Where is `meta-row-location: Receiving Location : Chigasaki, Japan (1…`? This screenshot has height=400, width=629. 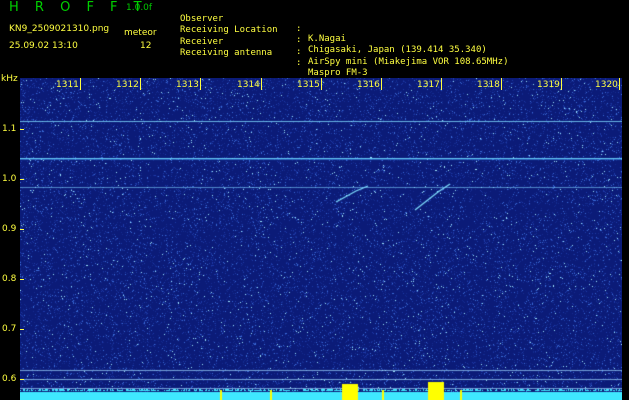
meta-row-location: Receiving Location : Chigasaki, Japan (1… is located at coordinates (333, 35).